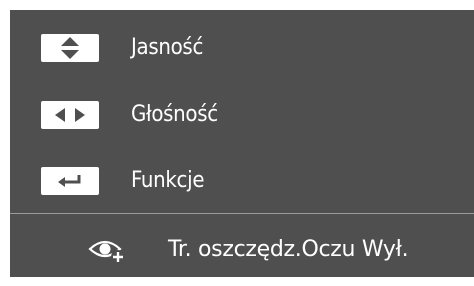 This screenshot has height=286, width=474. Describe the element at coordinates (70, 181) in the screenshot. I see `enter-return-icon` at that location.